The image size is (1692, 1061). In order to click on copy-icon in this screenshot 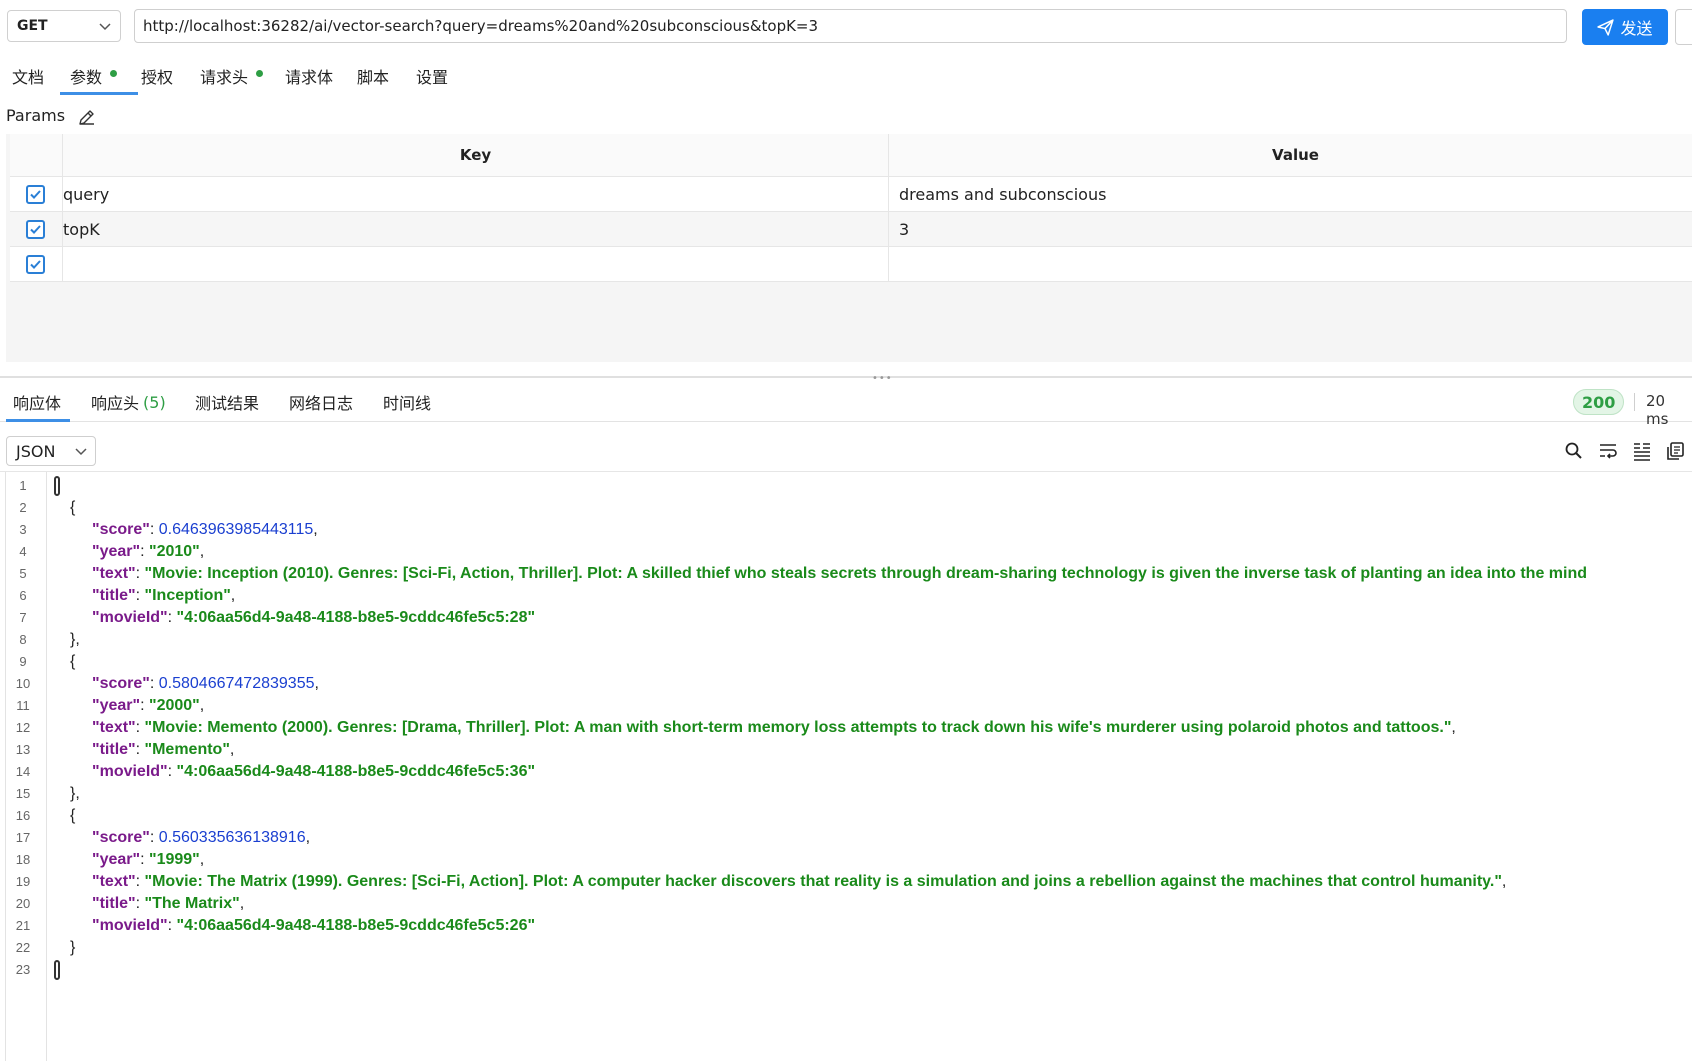, I will do `click(1675, 451)`.